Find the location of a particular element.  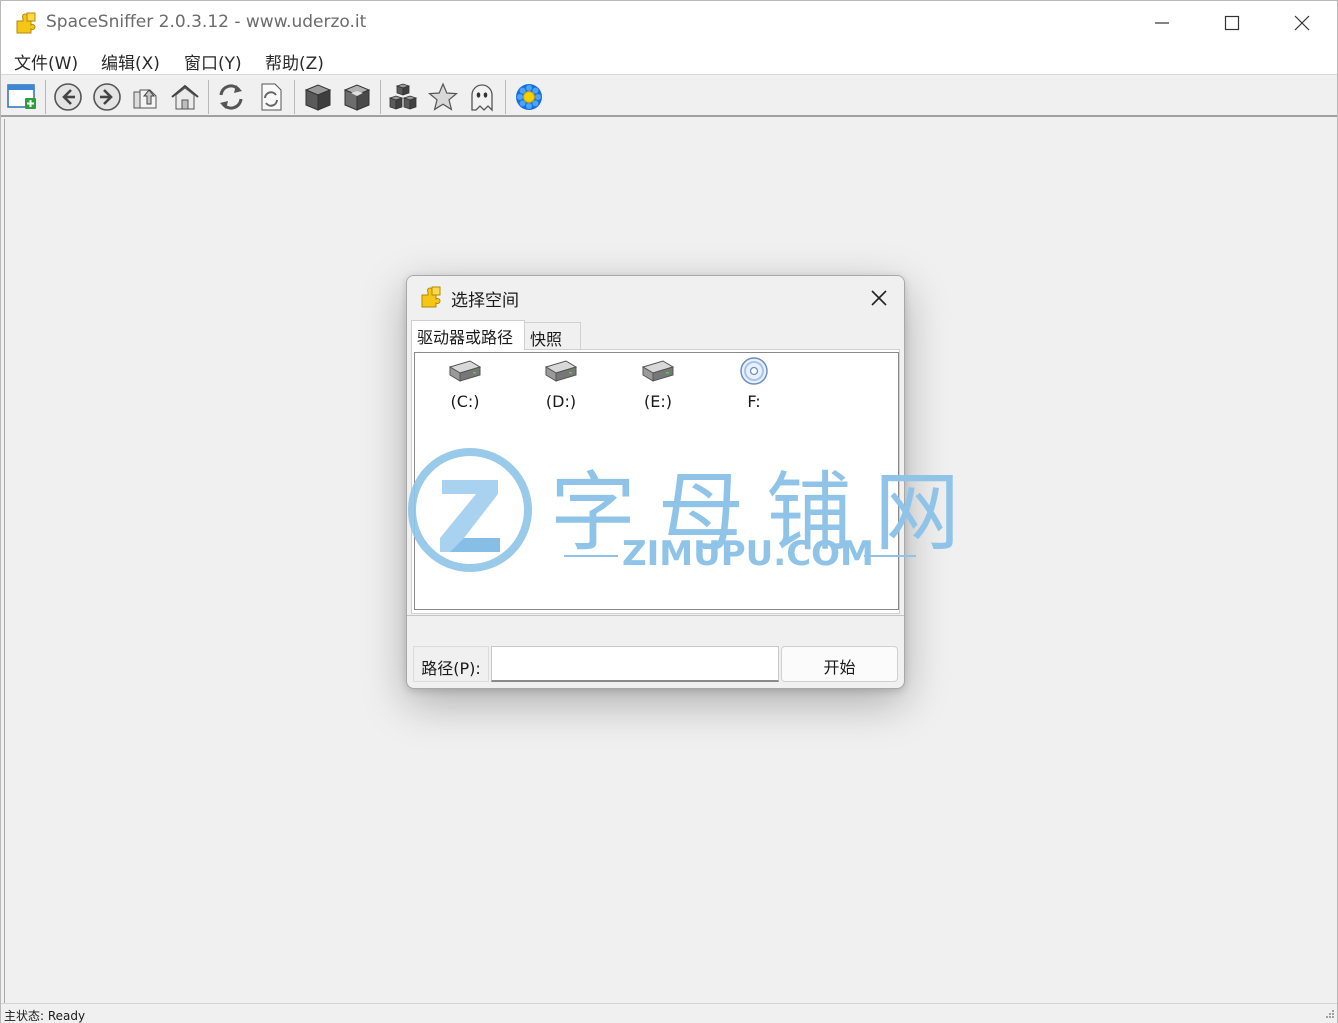

menu-window: 窗口(Y) is located at coordinates (213, 61).